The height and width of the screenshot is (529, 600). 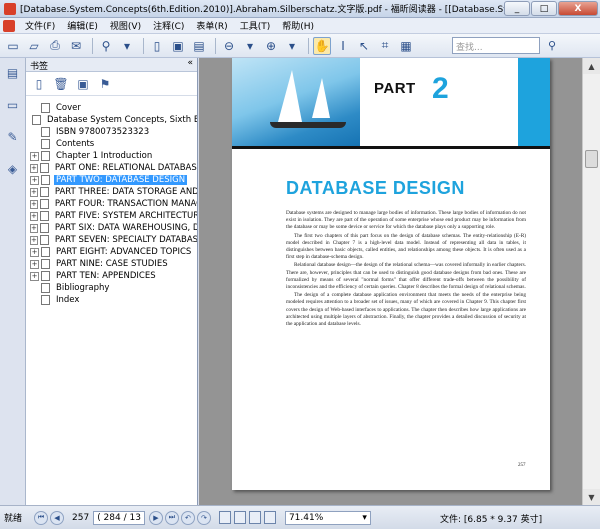 I want to click on menu-comment: 注释(C), so click(x=168, y=25).